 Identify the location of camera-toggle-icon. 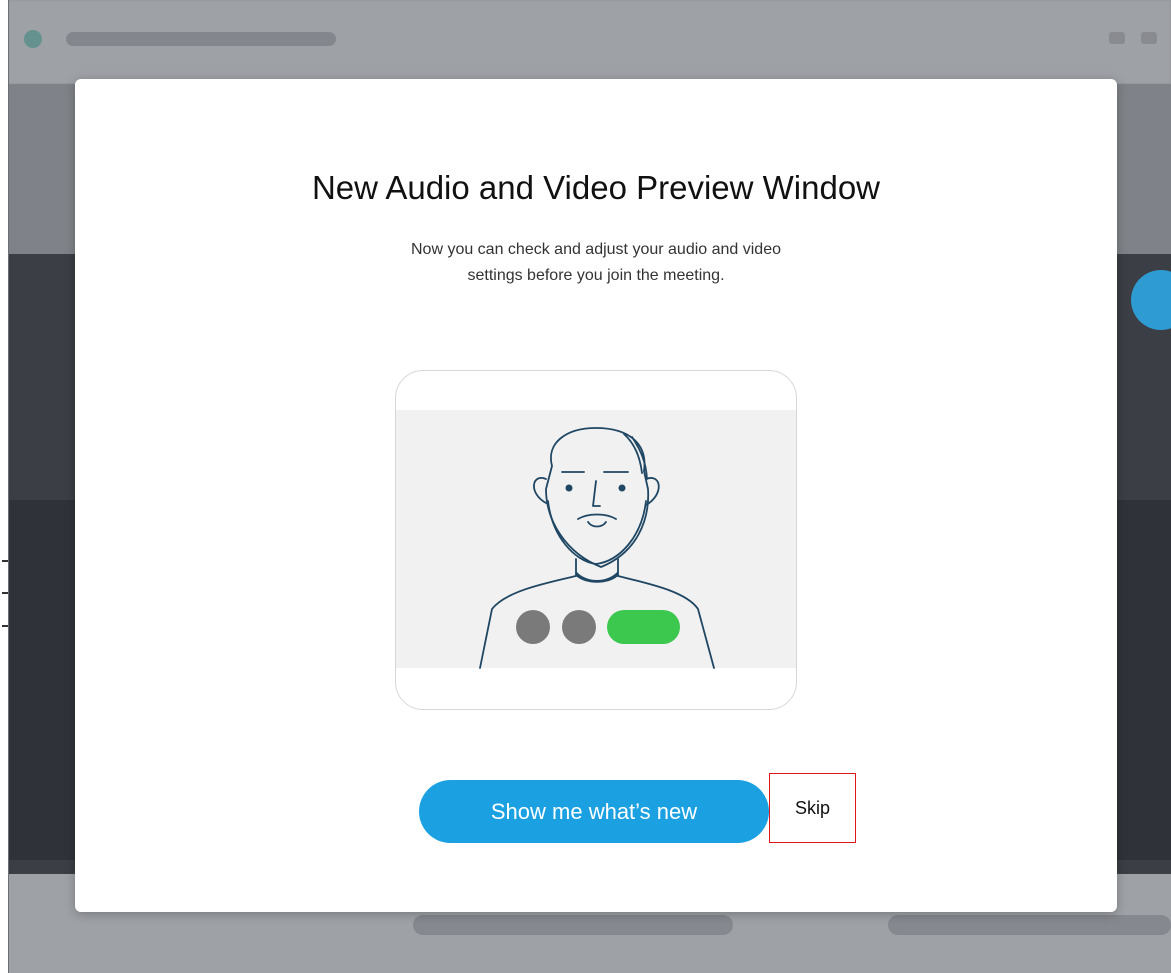
(579, 627).